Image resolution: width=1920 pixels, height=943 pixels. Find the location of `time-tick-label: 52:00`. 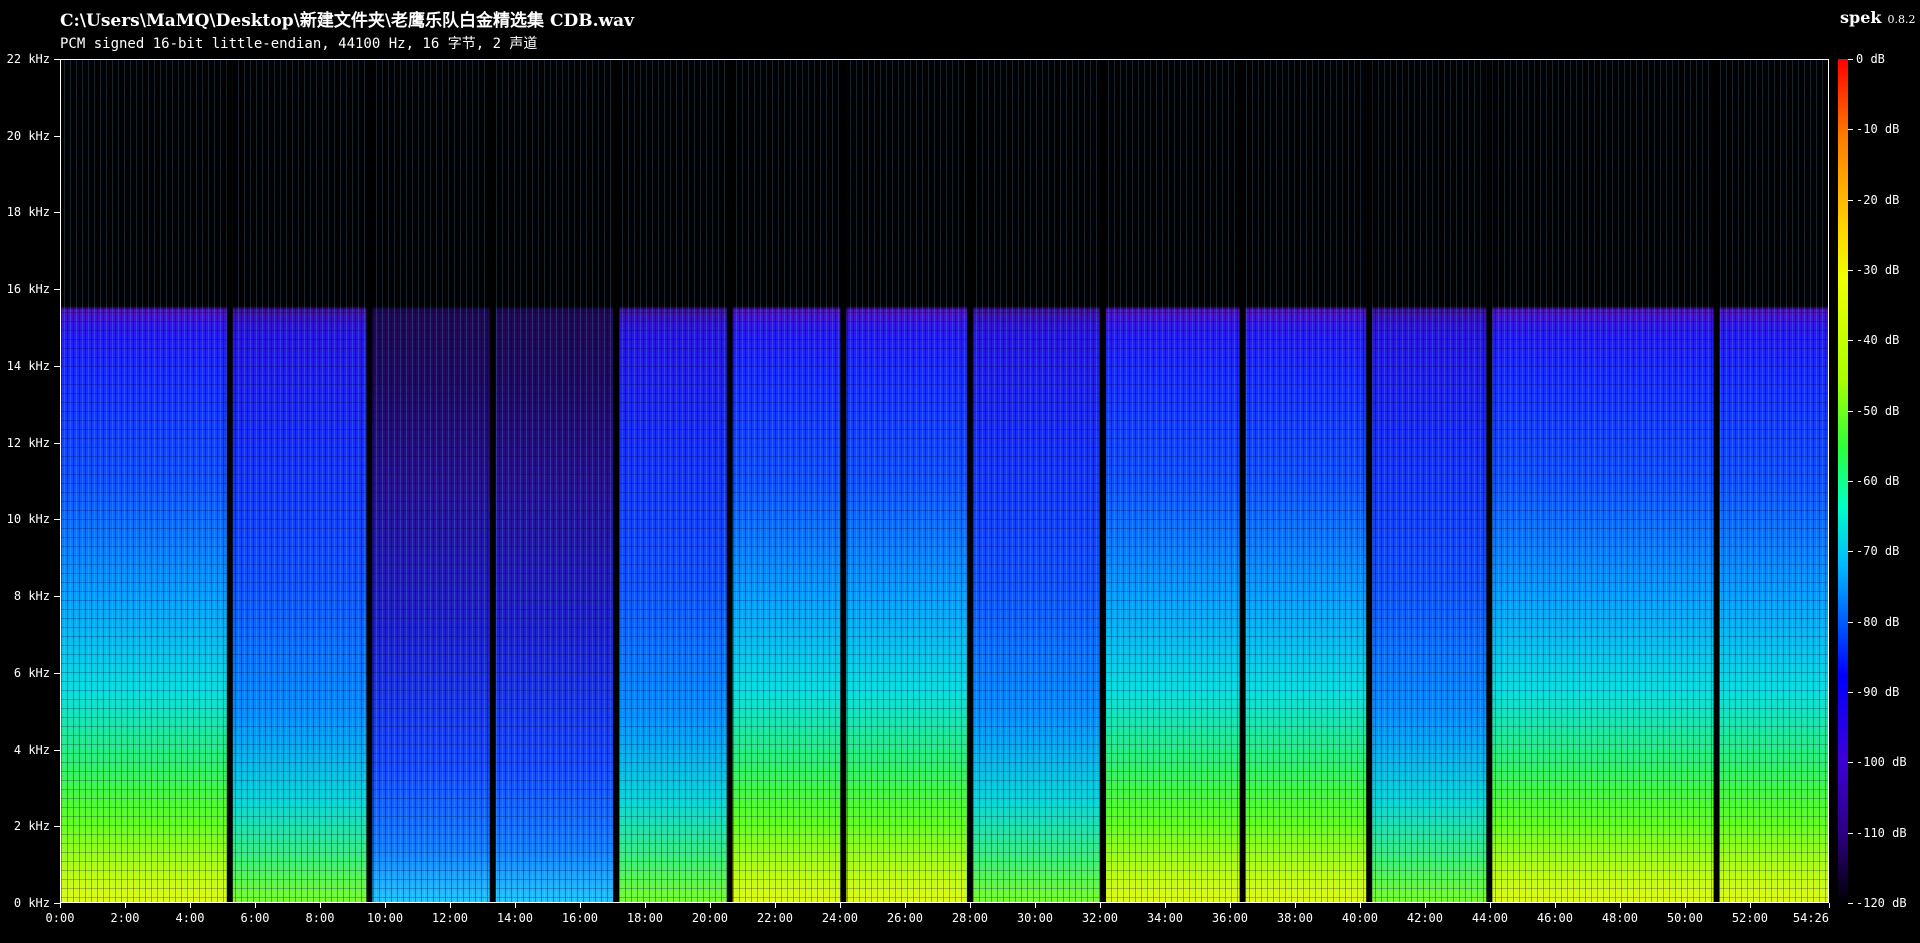

time-tick-label: 52:00 is located at coordinates (1749, 918).